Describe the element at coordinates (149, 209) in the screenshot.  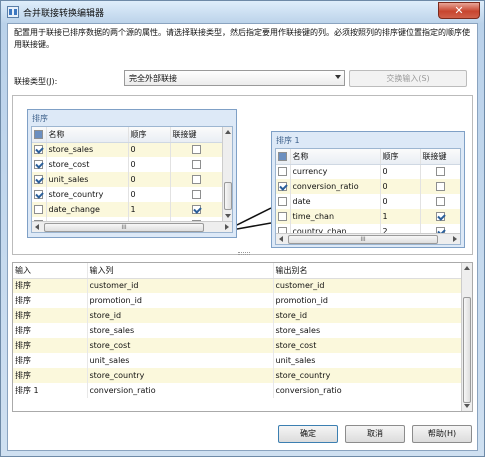
I see `sort-order: 1` at that location.